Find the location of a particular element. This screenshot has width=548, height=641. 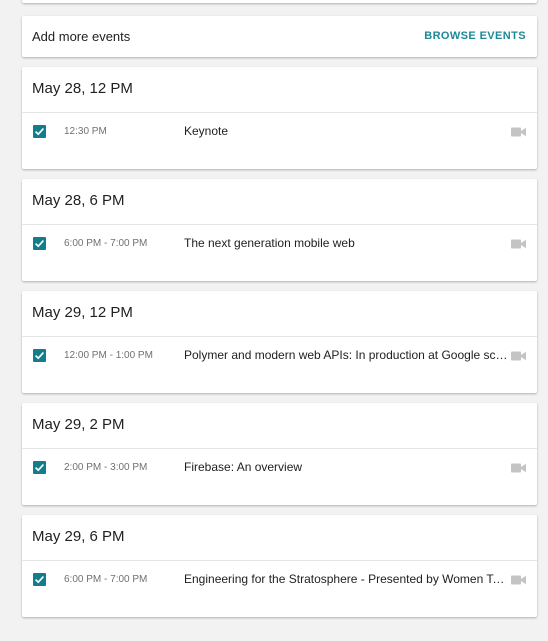

session-title: Keynote is located at coordinates (346, 131).